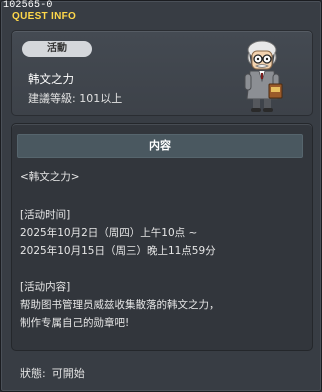 Image resolution: width=322 pixels, height=392 pixels. Describe the element at coordinates (45, 215) in the screenshot. I see `content-line: [活动时间]` at that location.